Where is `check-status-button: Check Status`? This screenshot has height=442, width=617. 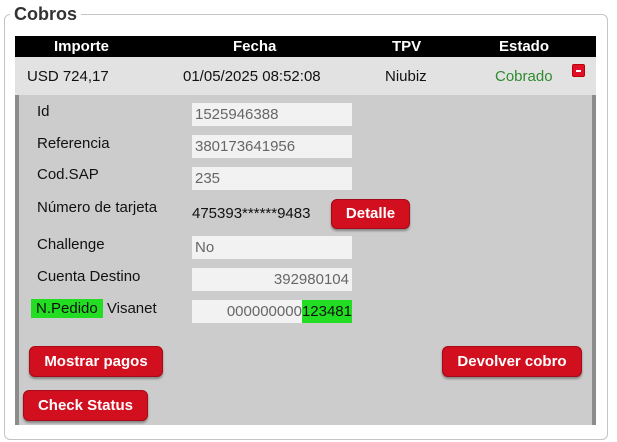 check-status-button: Check Status is located at coordinates (85, 405).